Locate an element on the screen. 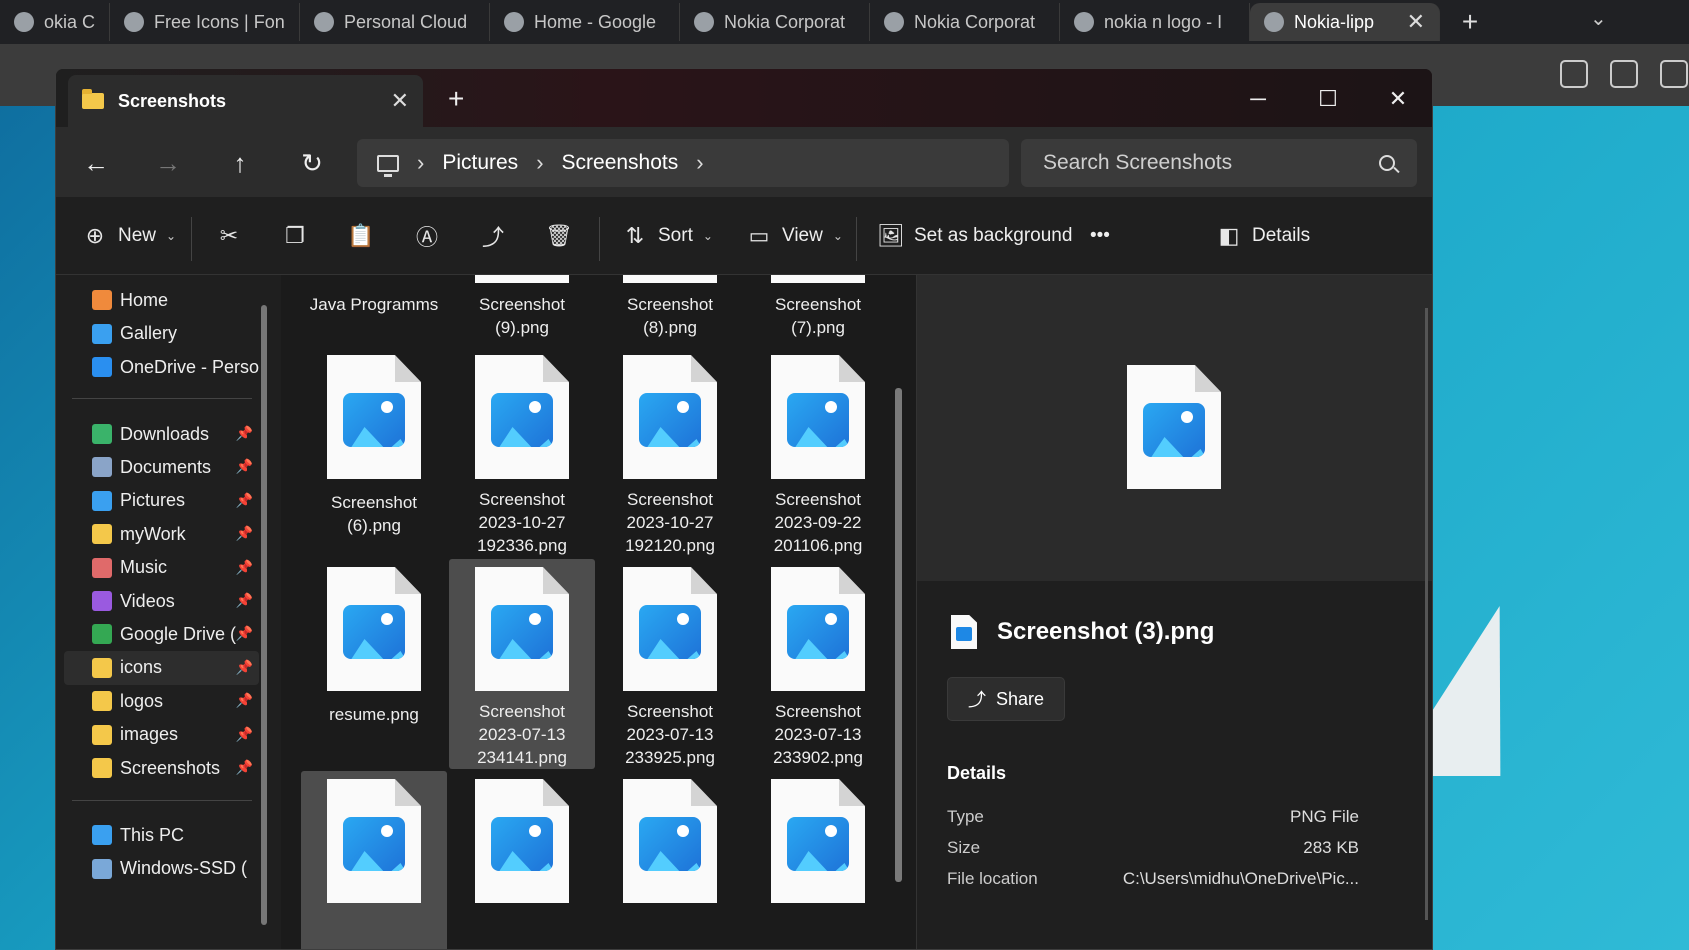 Image resolution: width=1689 pixels, height=950 pixels. details-scrollbar is located at coordinates (1426, 614).